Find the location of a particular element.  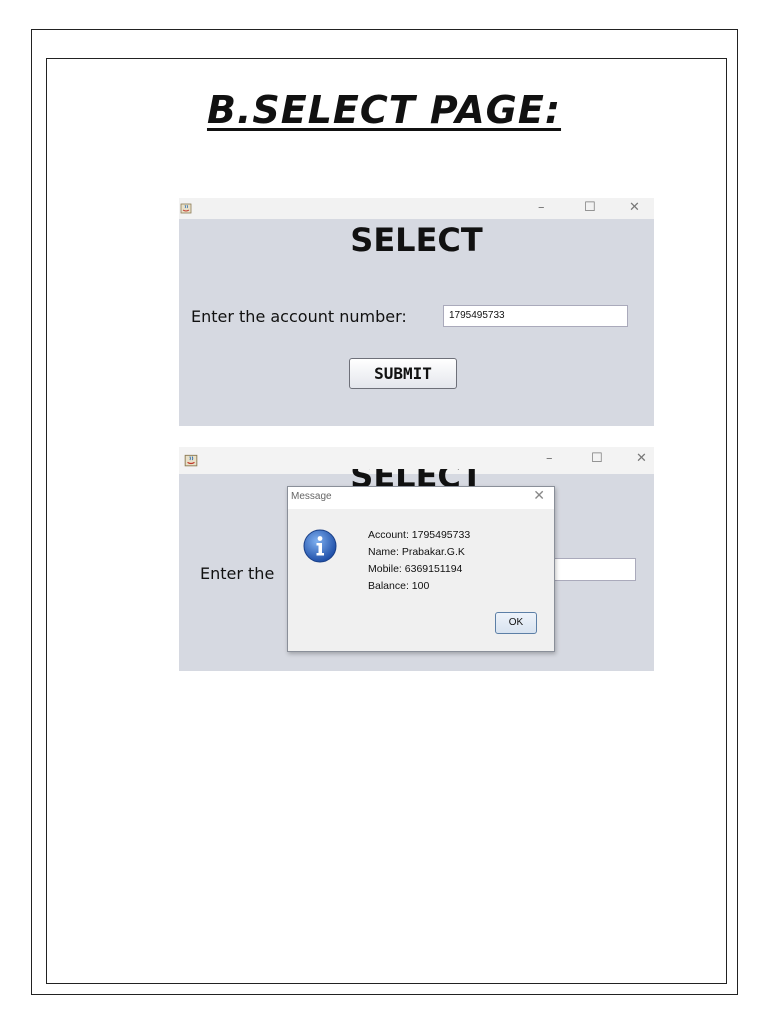

page-heading: B.SELECT PAGE: is located at coordinates (384, 110).